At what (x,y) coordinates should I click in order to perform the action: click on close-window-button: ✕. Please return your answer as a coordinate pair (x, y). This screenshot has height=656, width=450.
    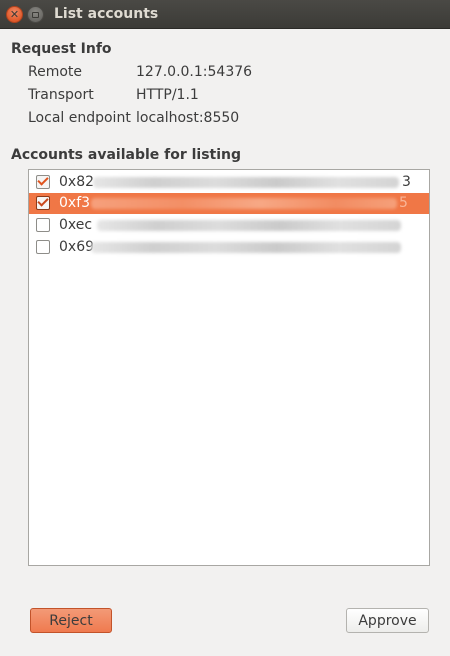
    Looking at the image, I should click on (14, 14).